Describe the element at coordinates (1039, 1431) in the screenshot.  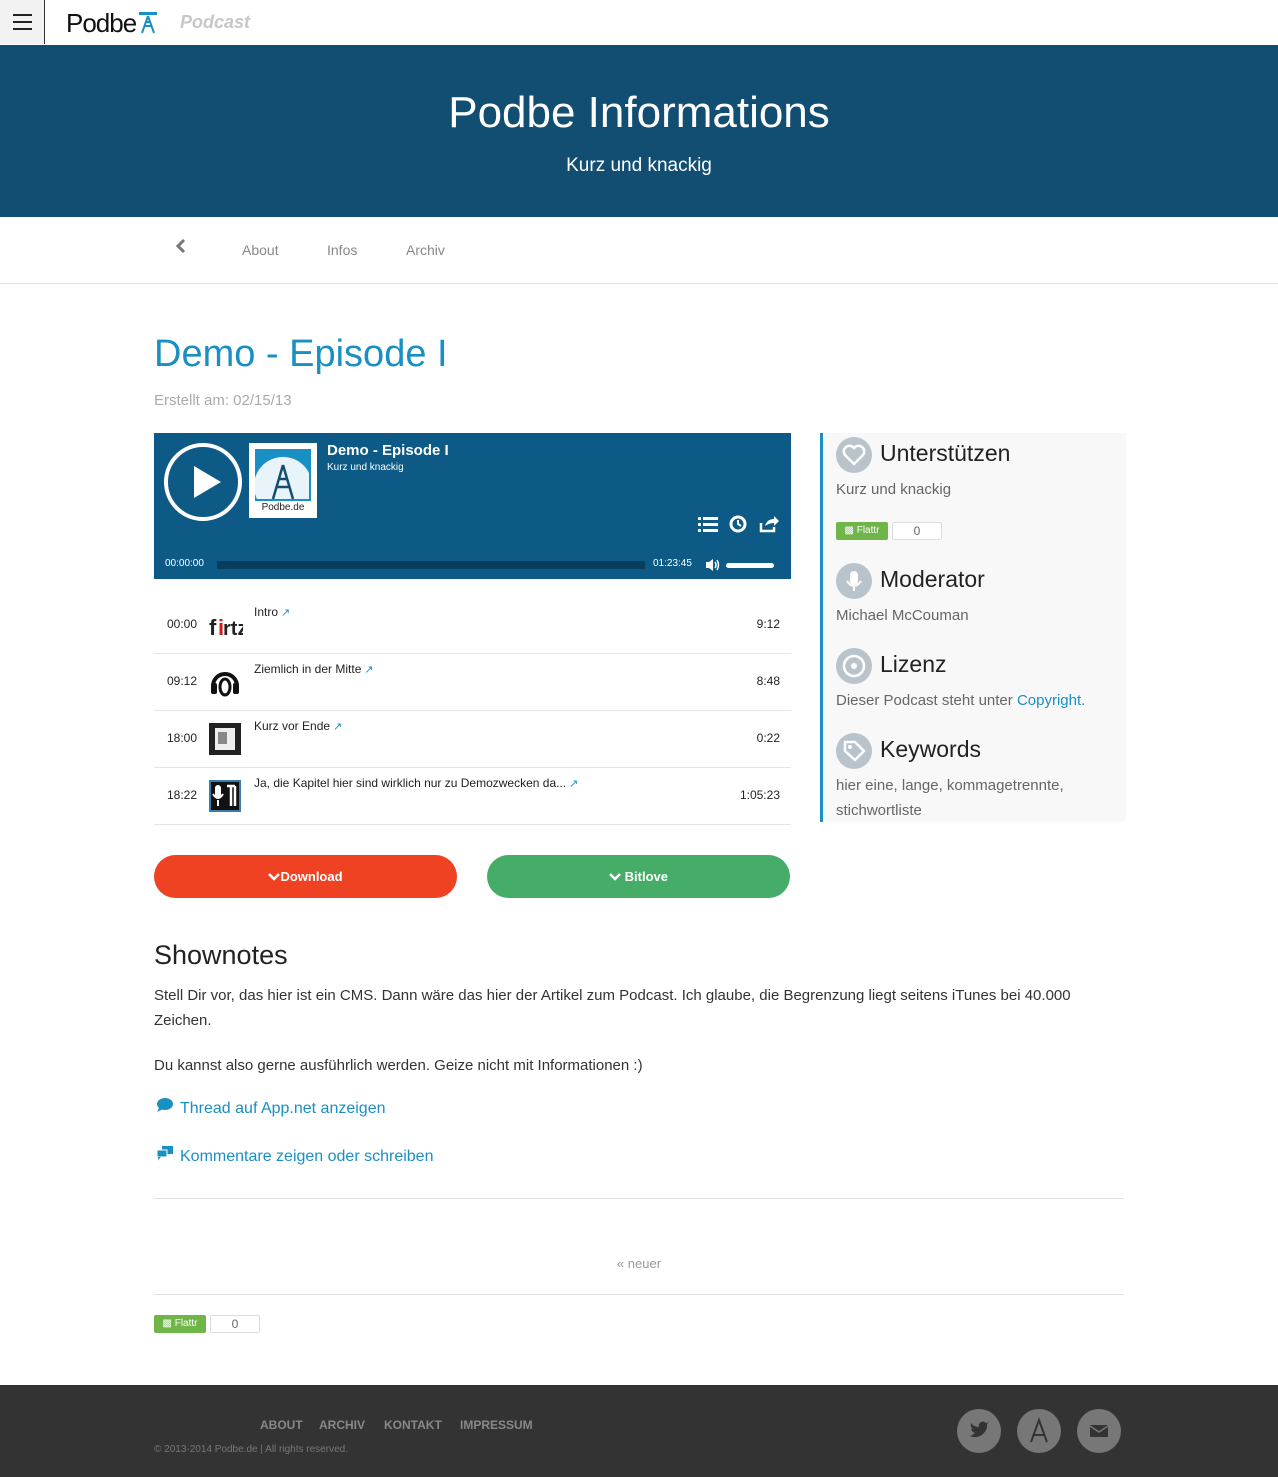
I see `appnet-icon` at that location.